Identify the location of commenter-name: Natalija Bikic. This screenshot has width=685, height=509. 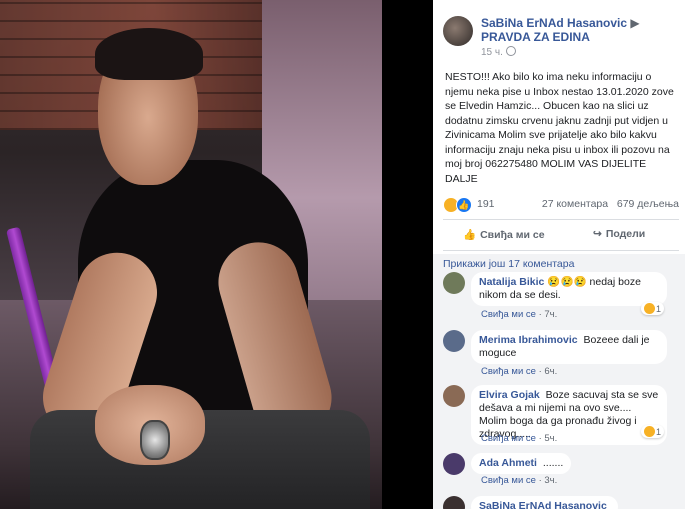
(511, 282).